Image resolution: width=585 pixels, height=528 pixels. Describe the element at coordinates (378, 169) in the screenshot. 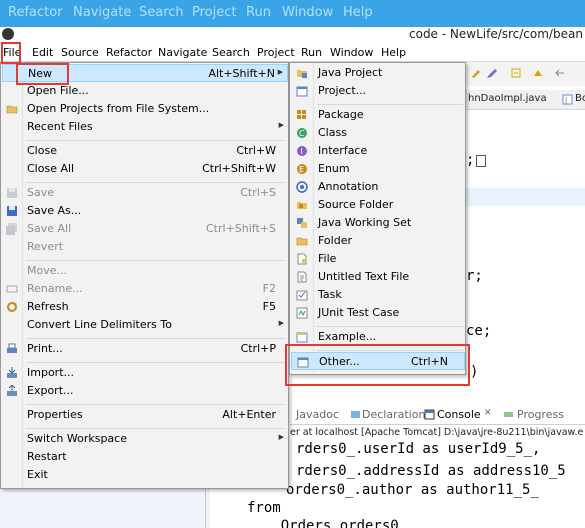

I see `submenu-item-enum: E Enum` at that location.